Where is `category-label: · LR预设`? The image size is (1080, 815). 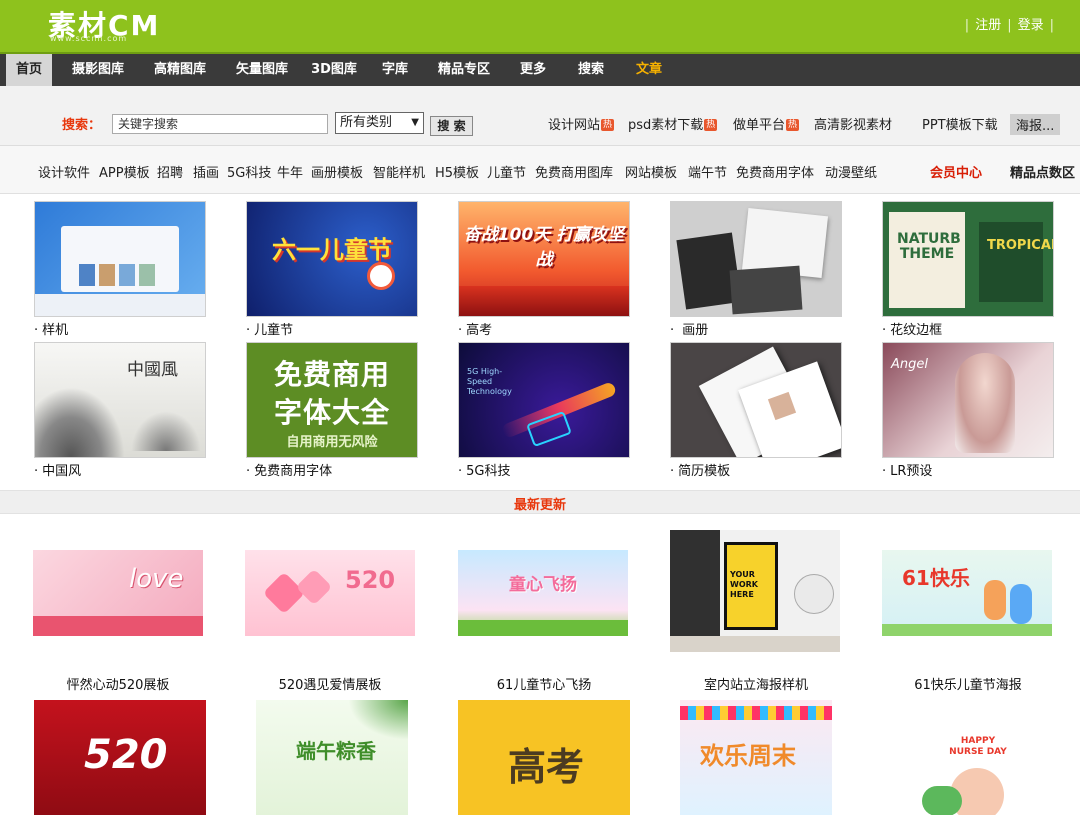
category-label: · LR预设 is located at coordinates (968, 469).